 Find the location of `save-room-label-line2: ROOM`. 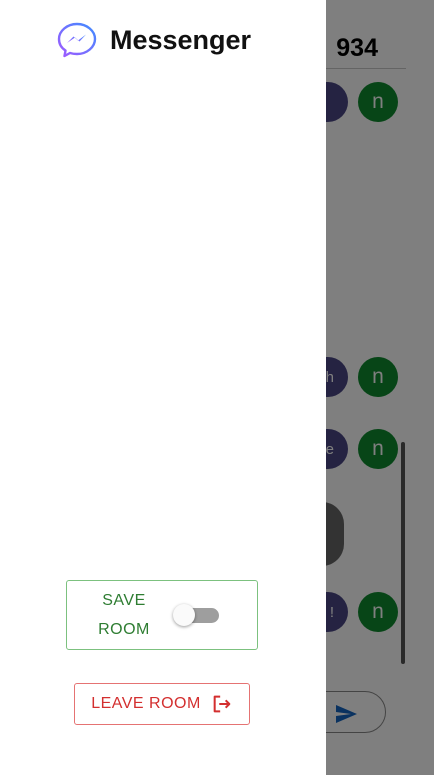

save-room-label-line2: ROOM is located at coordinates (124, 629).